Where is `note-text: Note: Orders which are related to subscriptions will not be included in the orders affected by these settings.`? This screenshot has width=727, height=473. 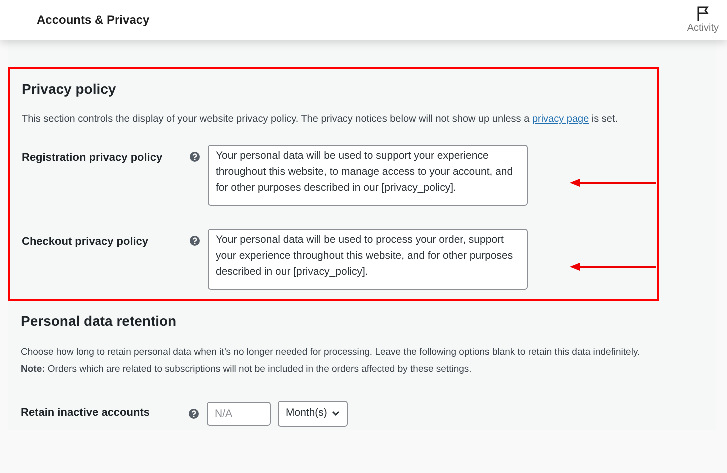
note-text: Note: Orders which are related to subscriptions will not be included in the orders affected by these settings. is located at coordinates (247, 370).